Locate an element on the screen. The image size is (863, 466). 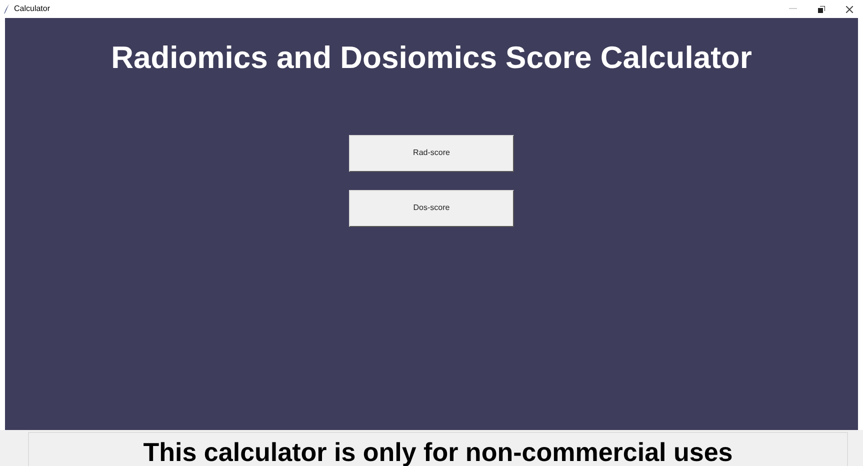
restore-icon is located at coordinates (821, 9).